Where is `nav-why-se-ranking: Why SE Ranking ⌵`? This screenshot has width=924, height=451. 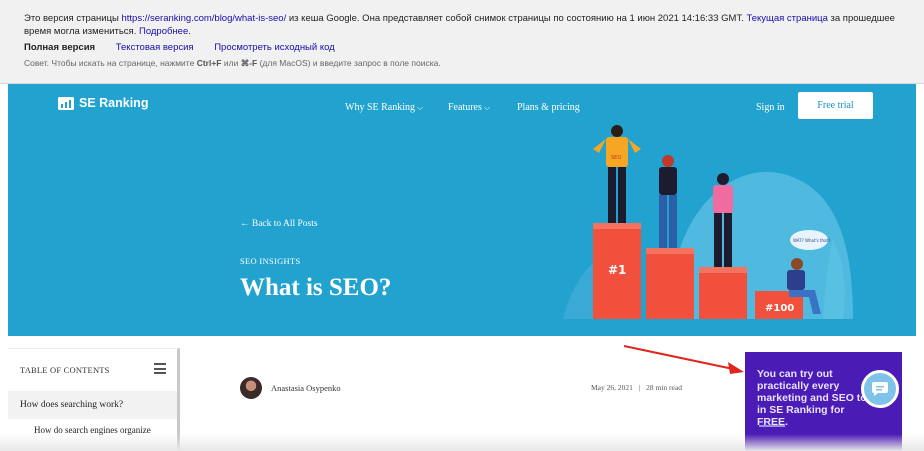
nav-why-se-ranking: Why SE Ranking ⌵ is located at coordinates (384, 107).